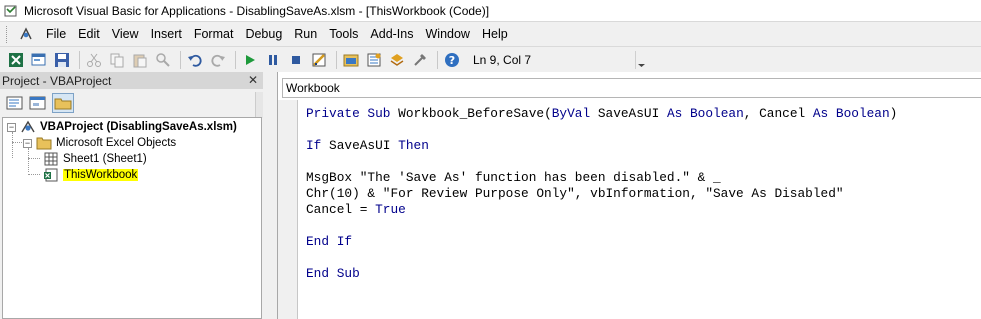 Image resolution: width=981 pixels, height=319 pixels. I want to click on paste-icon, so click(140, 60).